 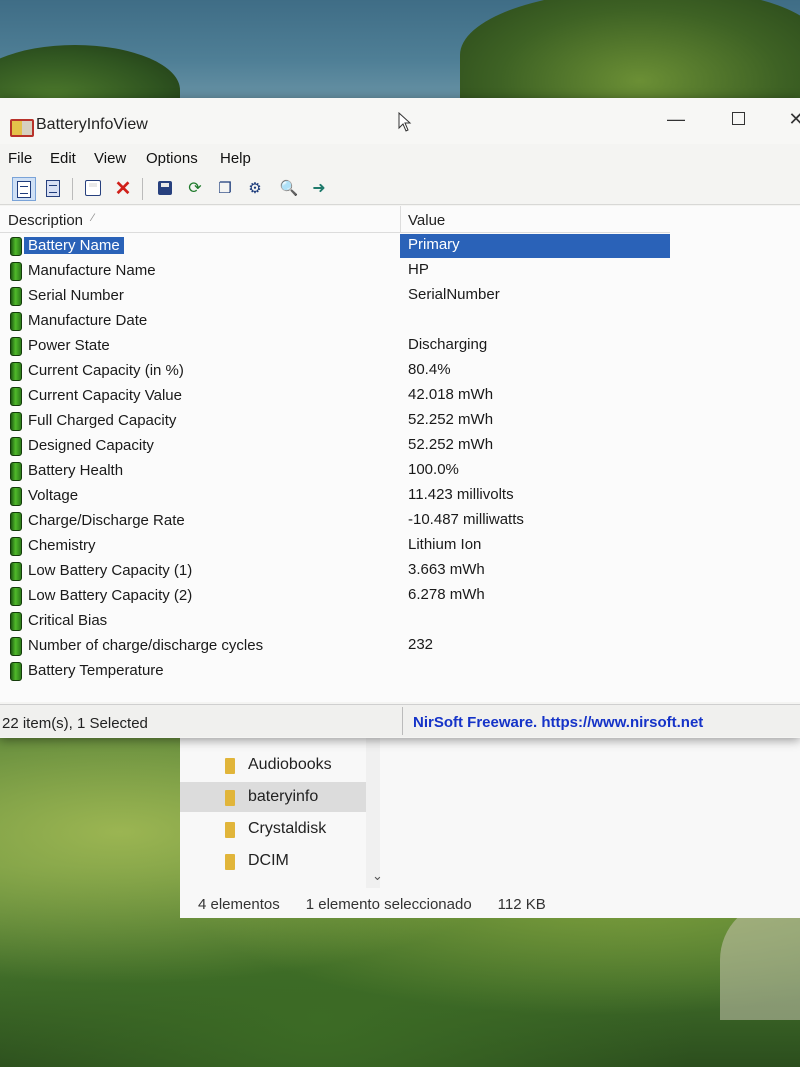 What do you see at coordinates (405, 122) in the screenshot?
I see `mouse-cursor-icon` at bounding box center [405, 122].